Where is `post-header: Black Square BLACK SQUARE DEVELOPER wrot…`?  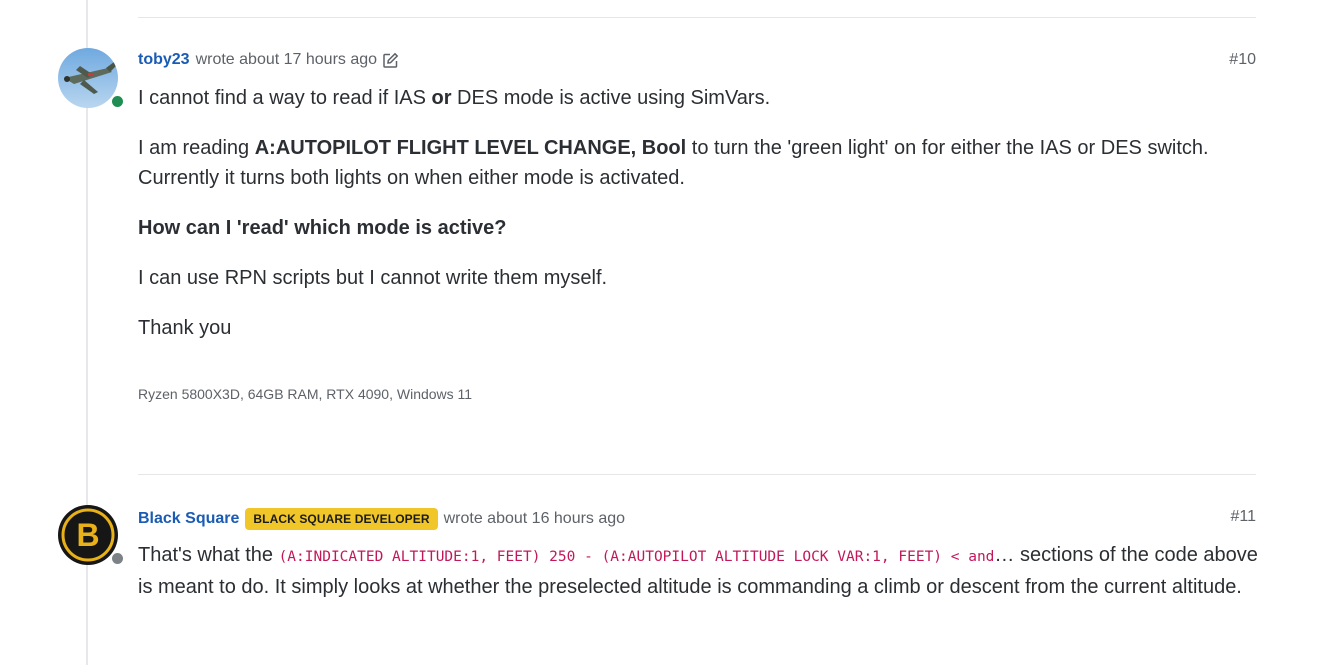
post-header: Black Square BLACK SQUARE DEVELOPER wrot… is located at coordinates (381, 519).